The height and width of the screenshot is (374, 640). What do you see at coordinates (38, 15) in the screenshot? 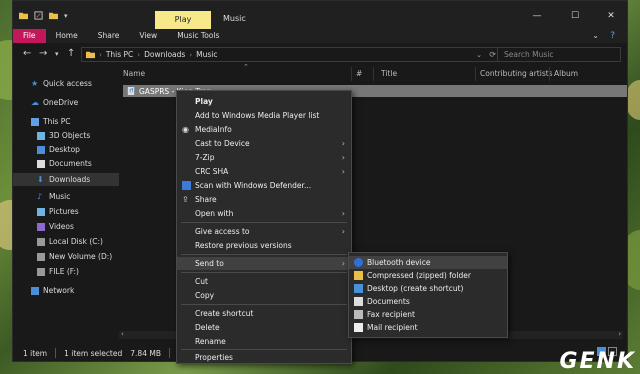
I see `properties-icon` at bounding box center [38, 15].